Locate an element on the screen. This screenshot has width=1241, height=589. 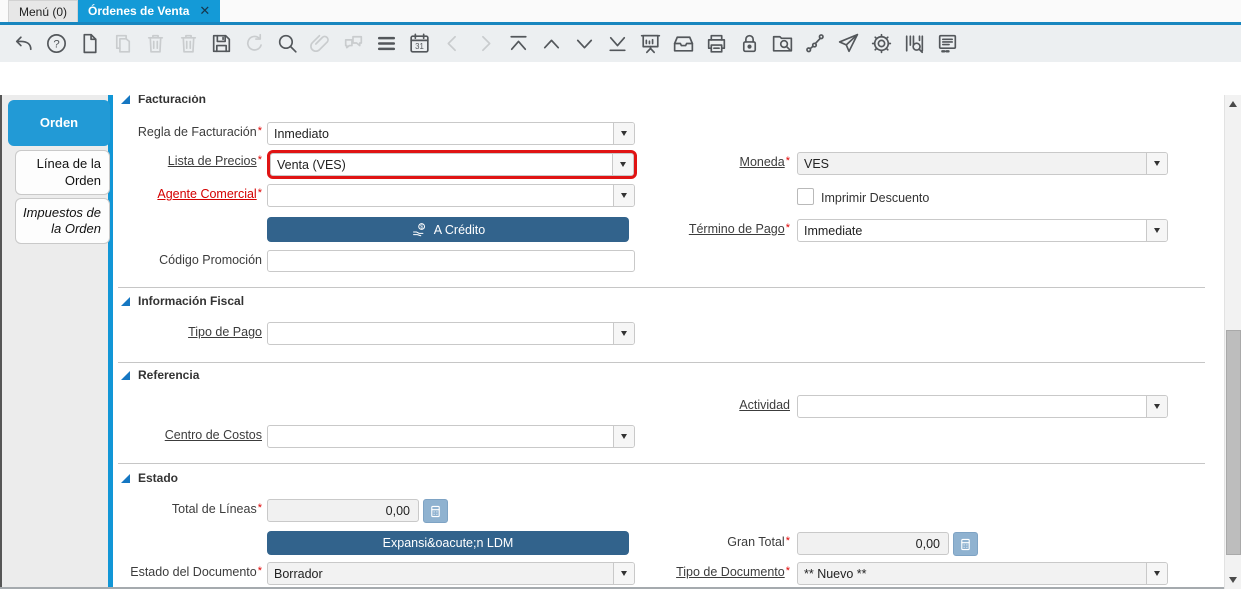
regla-facturacion-combo is located at coordinates (451, 133).